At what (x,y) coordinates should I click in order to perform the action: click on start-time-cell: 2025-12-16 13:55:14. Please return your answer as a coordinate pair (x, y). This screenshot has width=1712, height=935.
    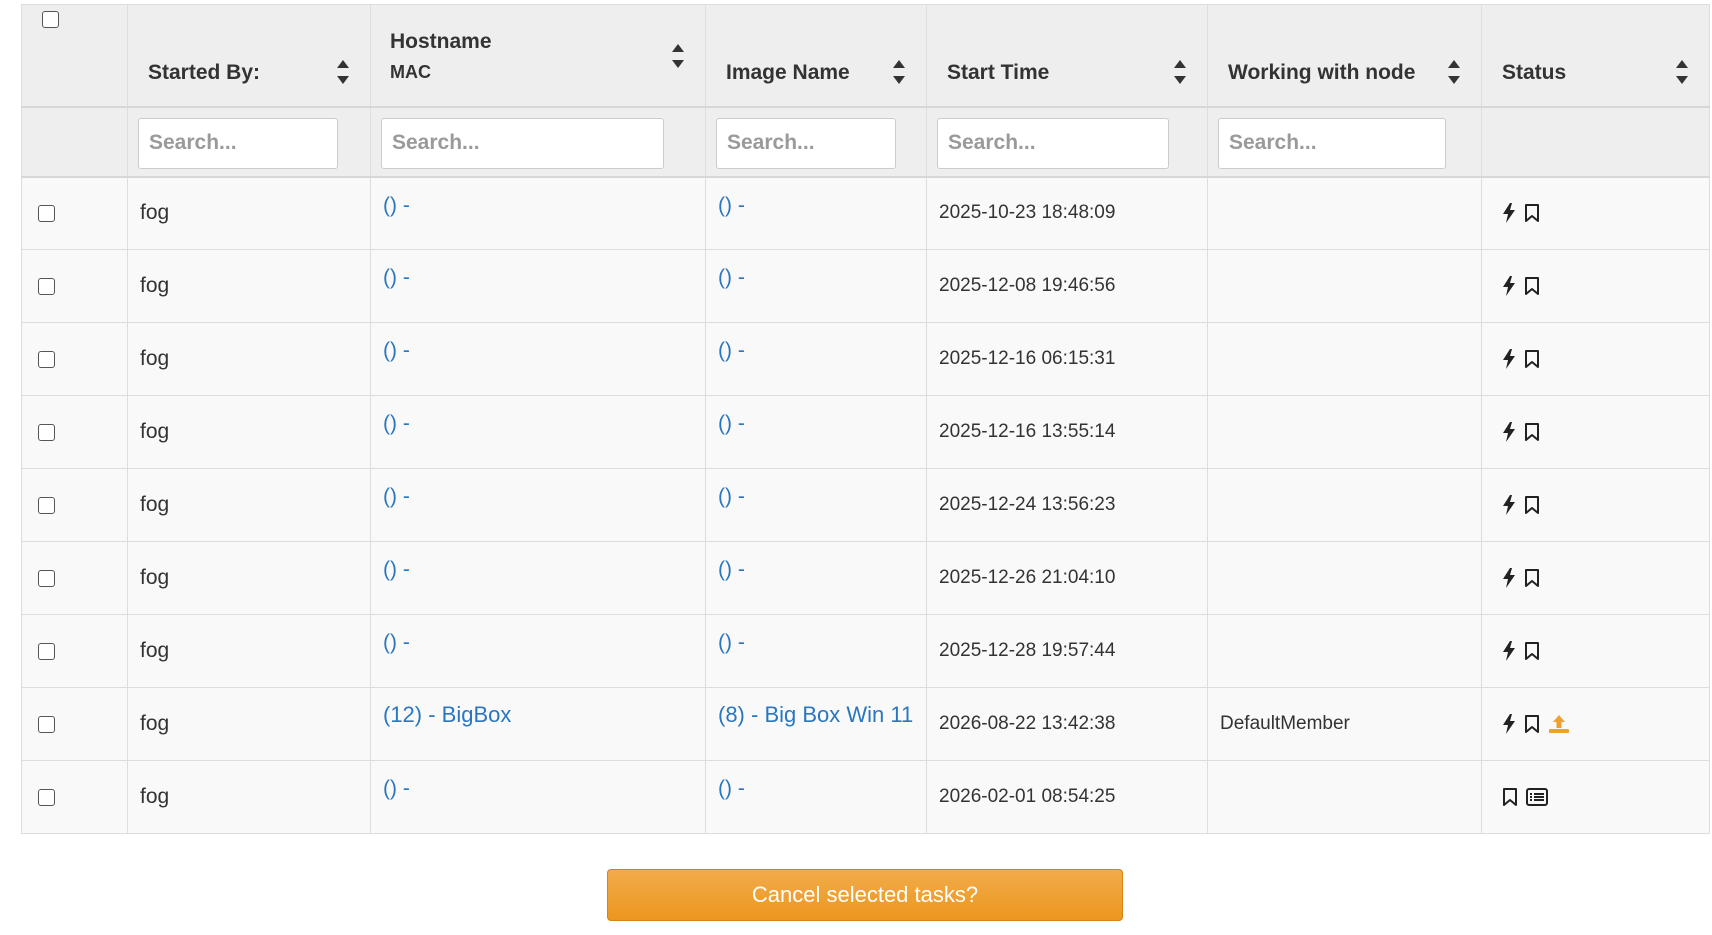
    Looking at the image, I should click on (1067, 432).